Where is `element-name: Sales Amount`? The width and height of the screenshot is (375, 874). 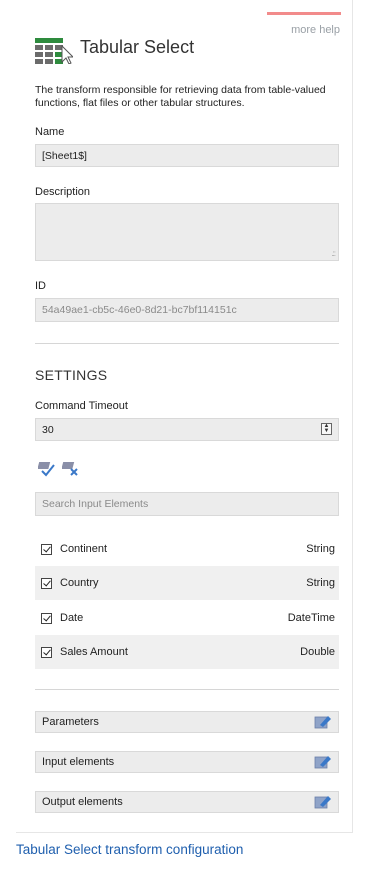 element-name: Sales Amount is located at coordinates (94, 652).